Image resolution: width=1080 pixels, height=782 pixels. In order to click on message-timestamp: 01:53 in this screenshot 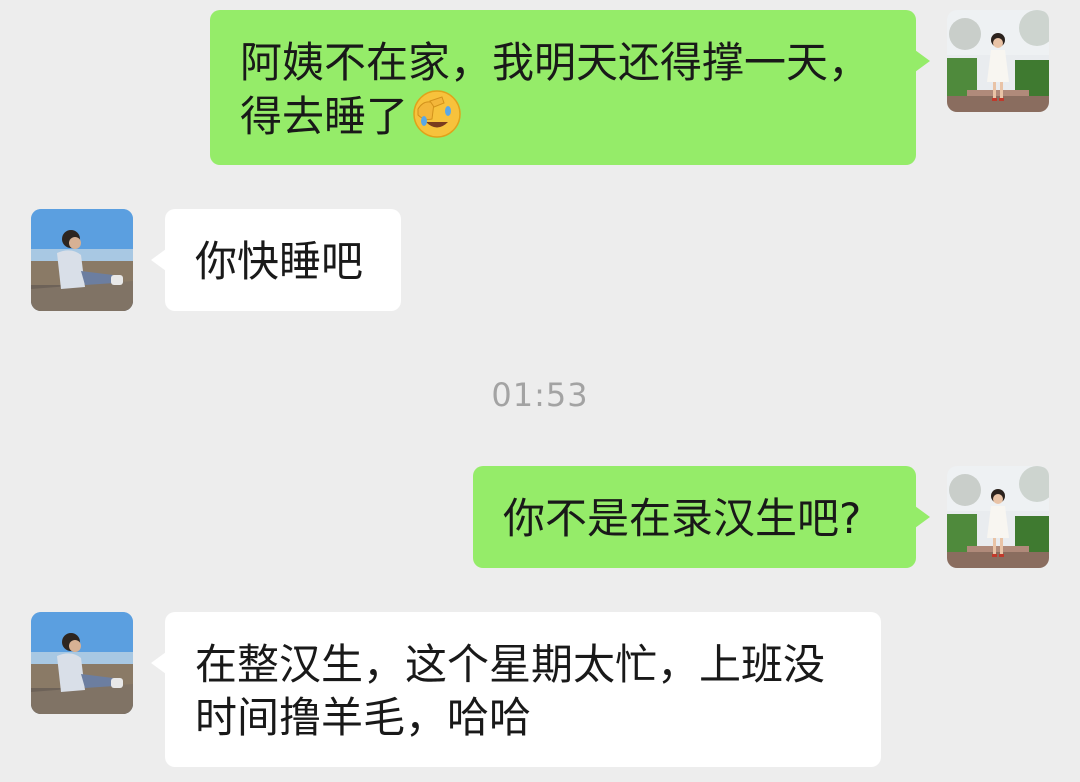, I will do `click(540, 395)`.